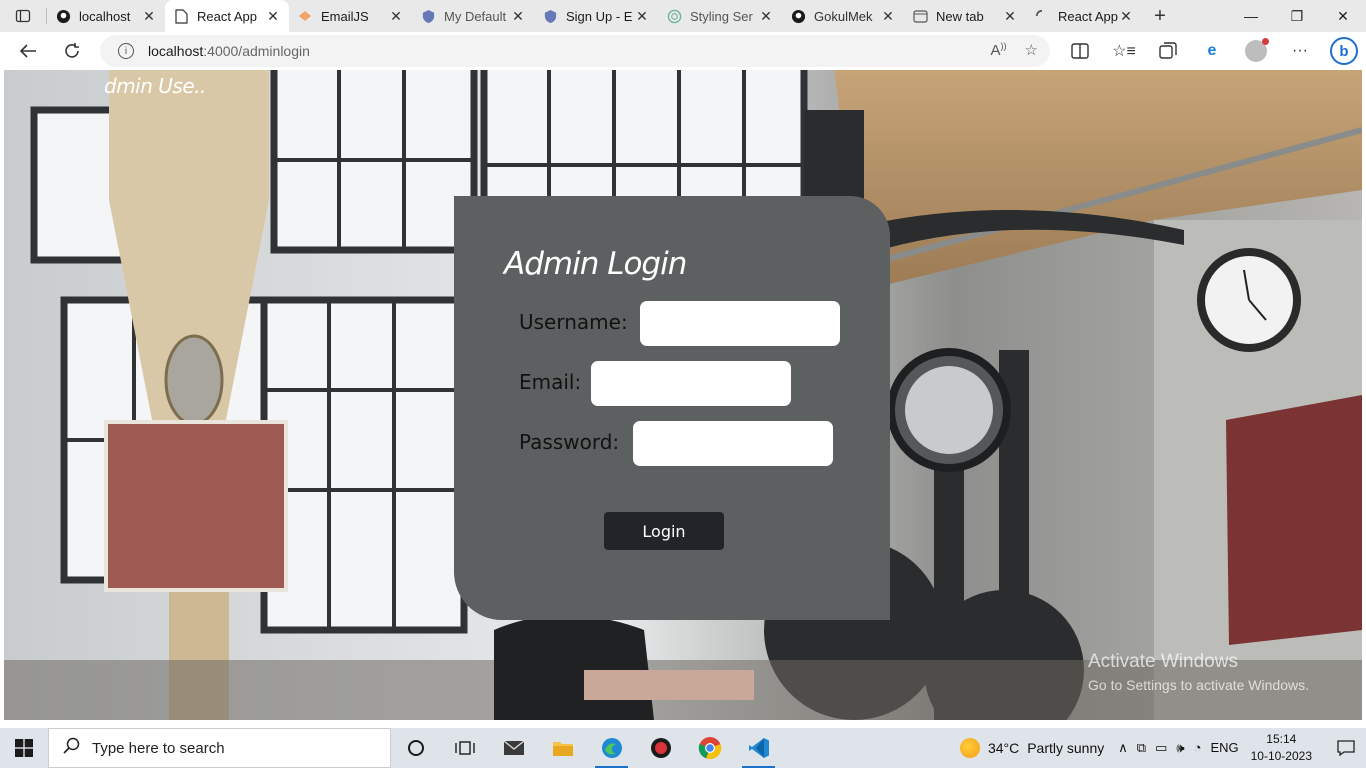 The image size is (1366, 768). What do you see at coordinates (758, 748) in the screenshot?
I see `vscode-icon` at bounding box center [758, 748].